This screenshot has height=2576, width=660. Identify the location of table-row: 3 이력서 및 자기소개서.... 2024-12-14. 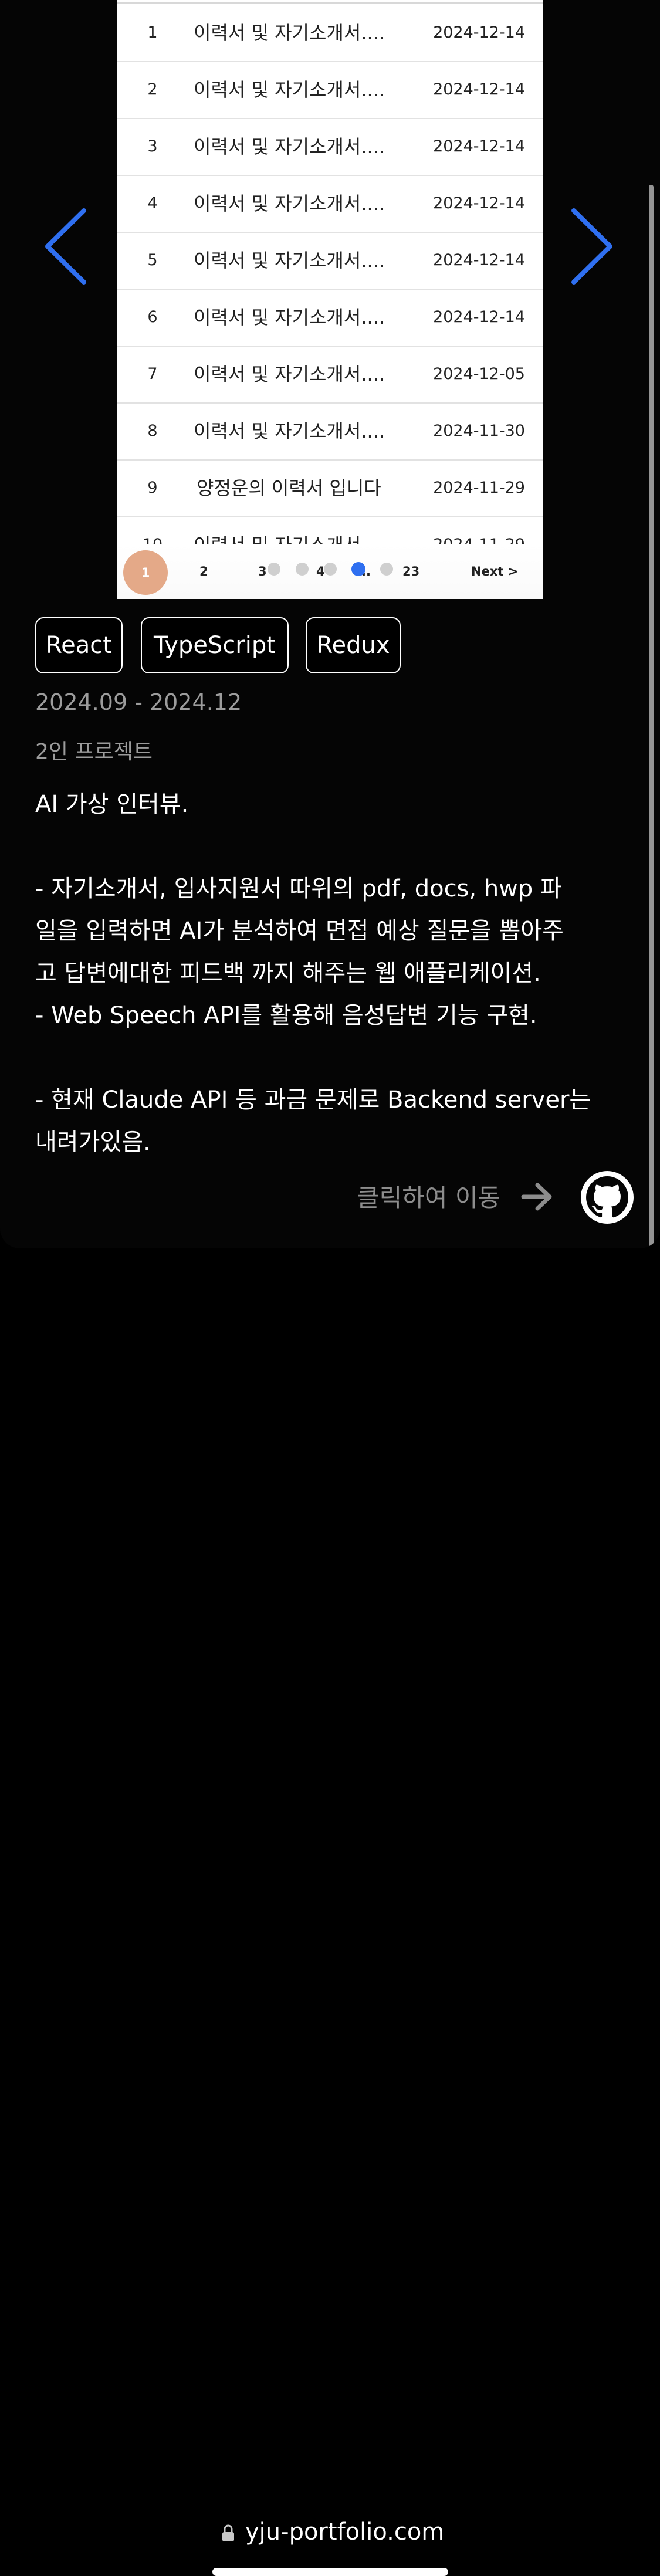
(330, 147).